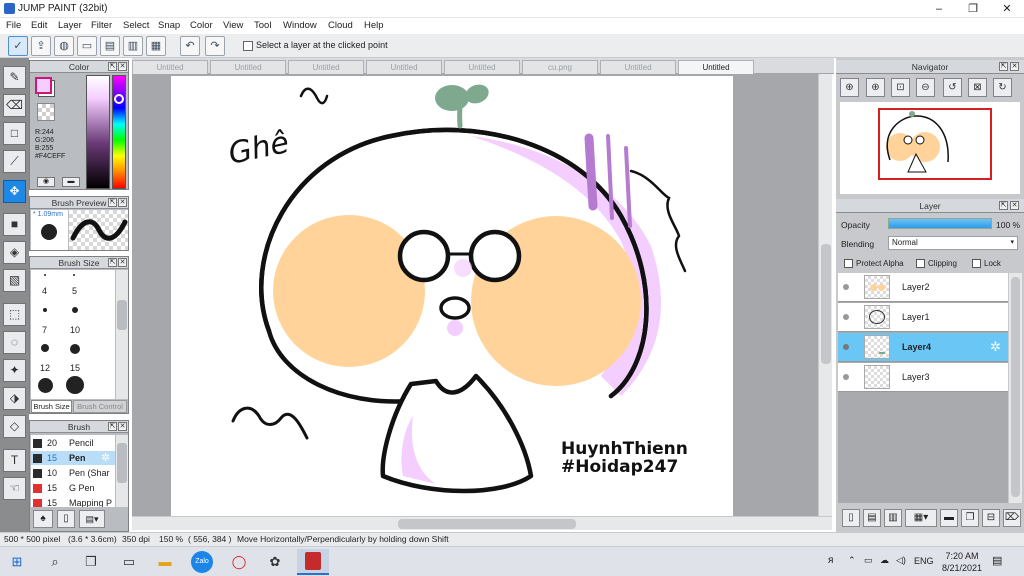 The image size is (1024, 576). What do you see at coordinates (14, 460) in the screenshot?
I see `text-tool-icon: T` at bounding box center [14, 460].